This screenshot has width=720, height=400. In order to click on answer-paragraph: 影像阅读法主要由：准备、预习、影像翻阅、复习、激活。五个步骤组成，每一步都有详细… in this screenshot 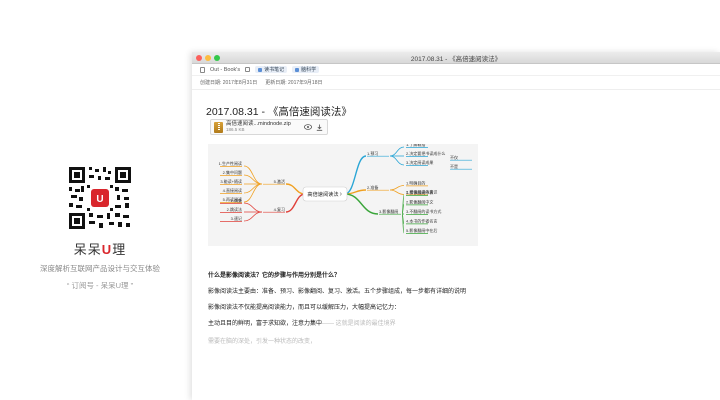, I will do `click(337, 292)`.